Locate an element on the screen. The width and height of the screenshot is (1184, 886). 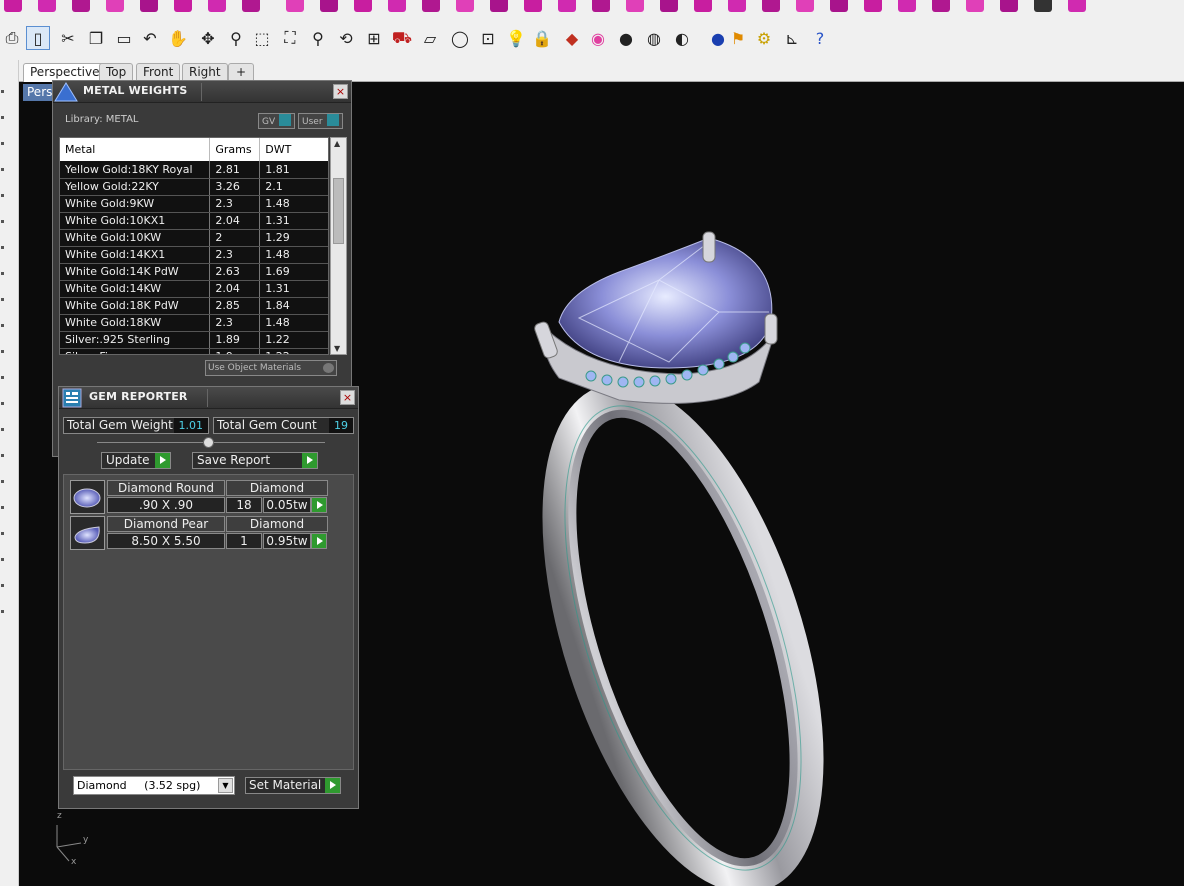
zoom-extents-icon: ⛶ is located at coordinates (290, 38).